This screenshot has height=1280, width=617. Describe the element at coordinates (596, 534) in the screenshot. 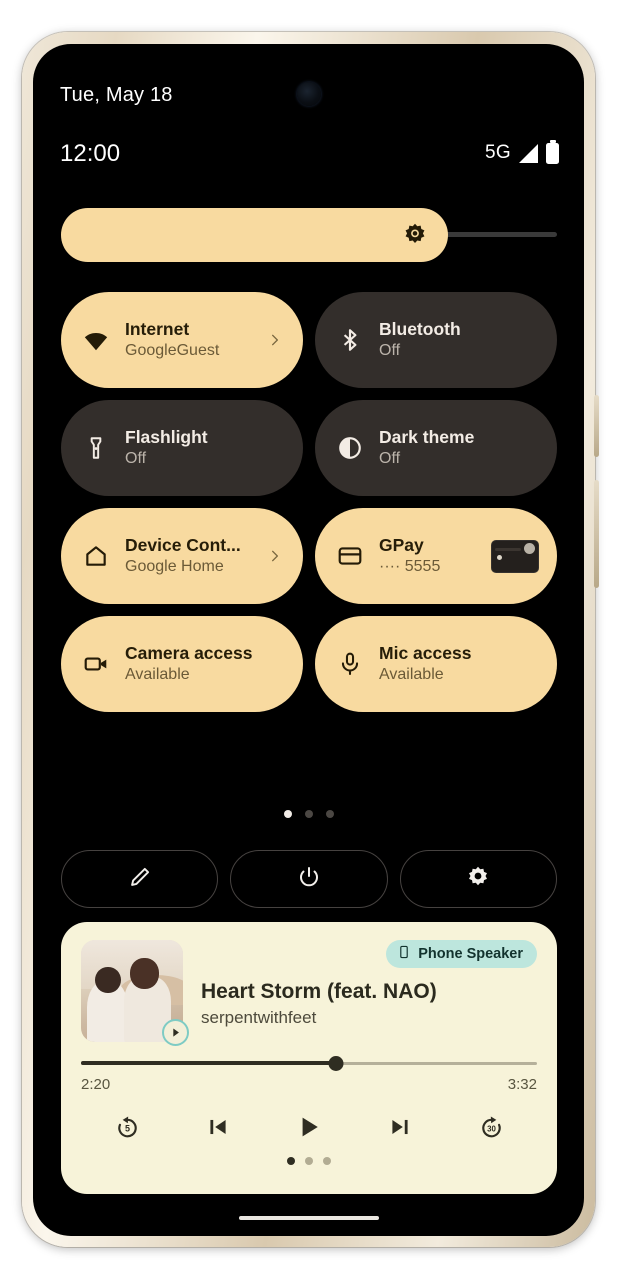

I see `phone-volume-side-button` at that location.